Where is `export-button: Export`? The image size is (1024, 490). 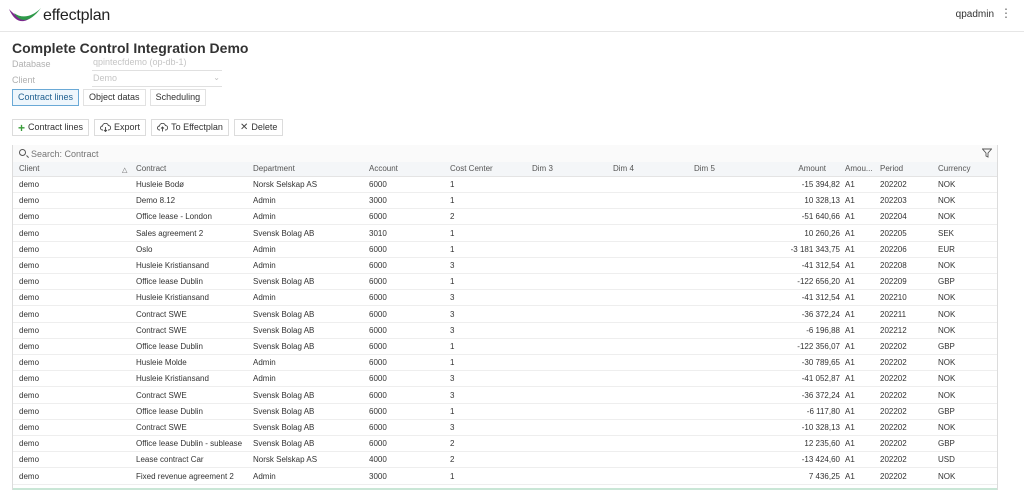 export-button: Export is located at coordinates (120, 127).